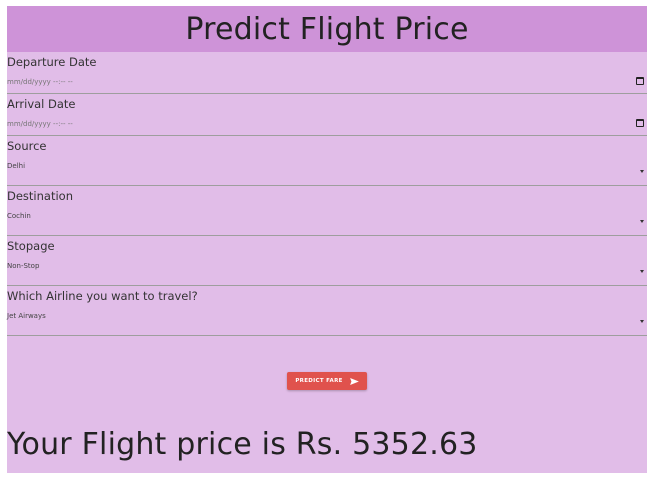  I want to click on destination-select: Cochin, so click(327, 216).